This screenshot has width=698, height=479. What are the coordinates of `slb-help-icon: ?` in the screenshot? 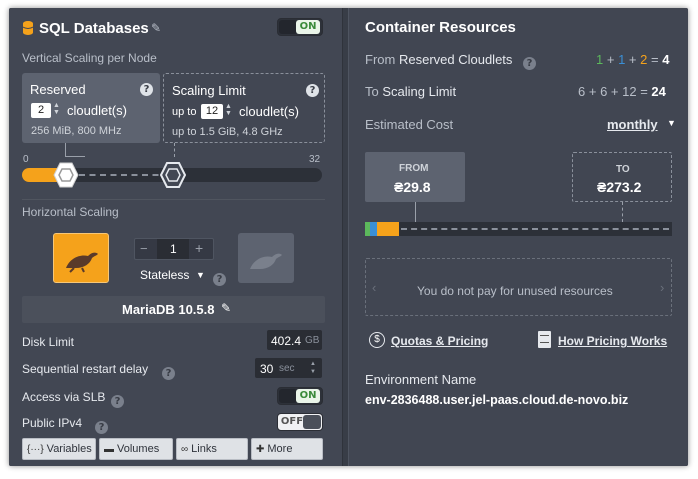 It's located at (117, 400).